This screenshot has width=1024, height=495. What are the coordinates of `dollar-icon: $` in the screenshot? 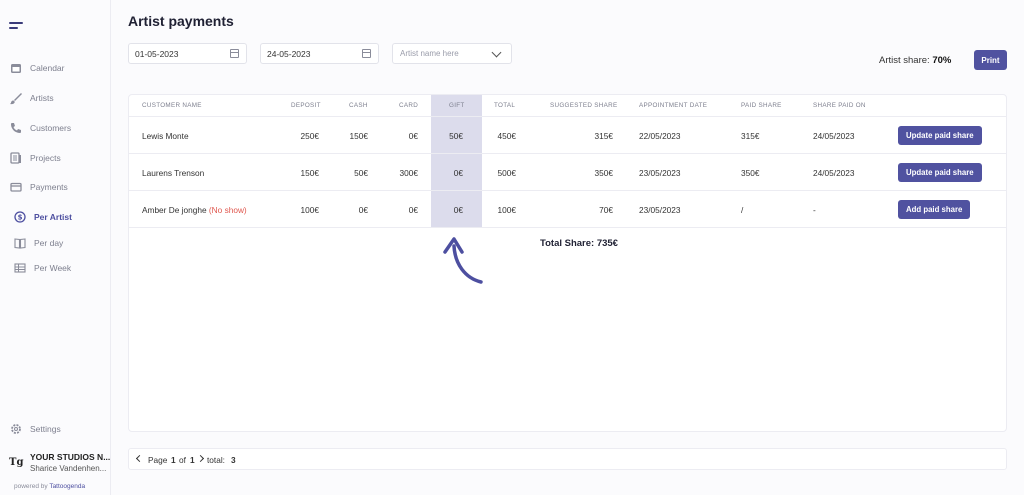 It's located at (19, 217).